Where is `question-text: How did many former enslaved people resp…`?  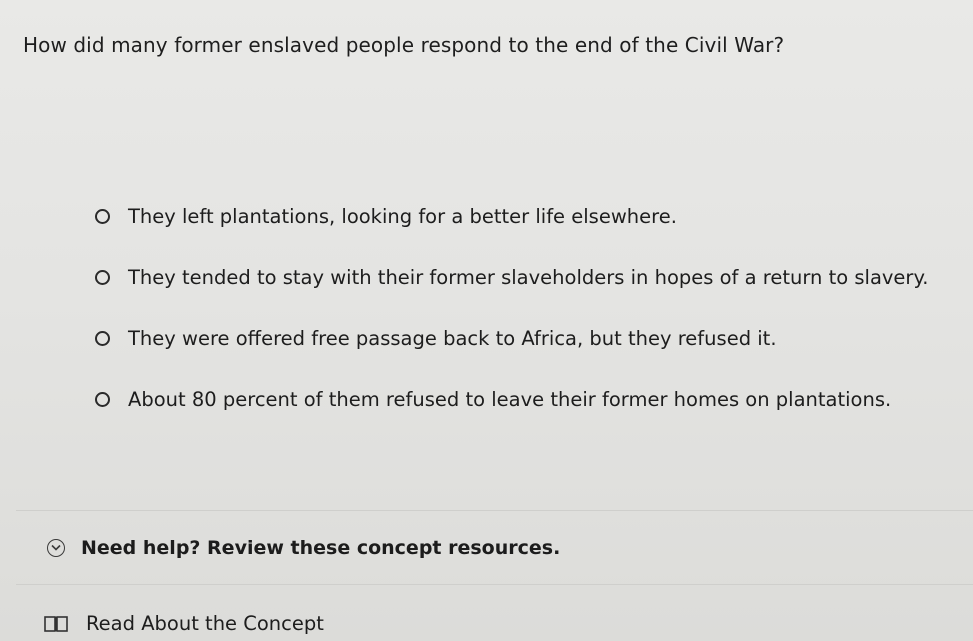
question-text: How did many former enslaved people resp… is located at coordinates (404, 45).